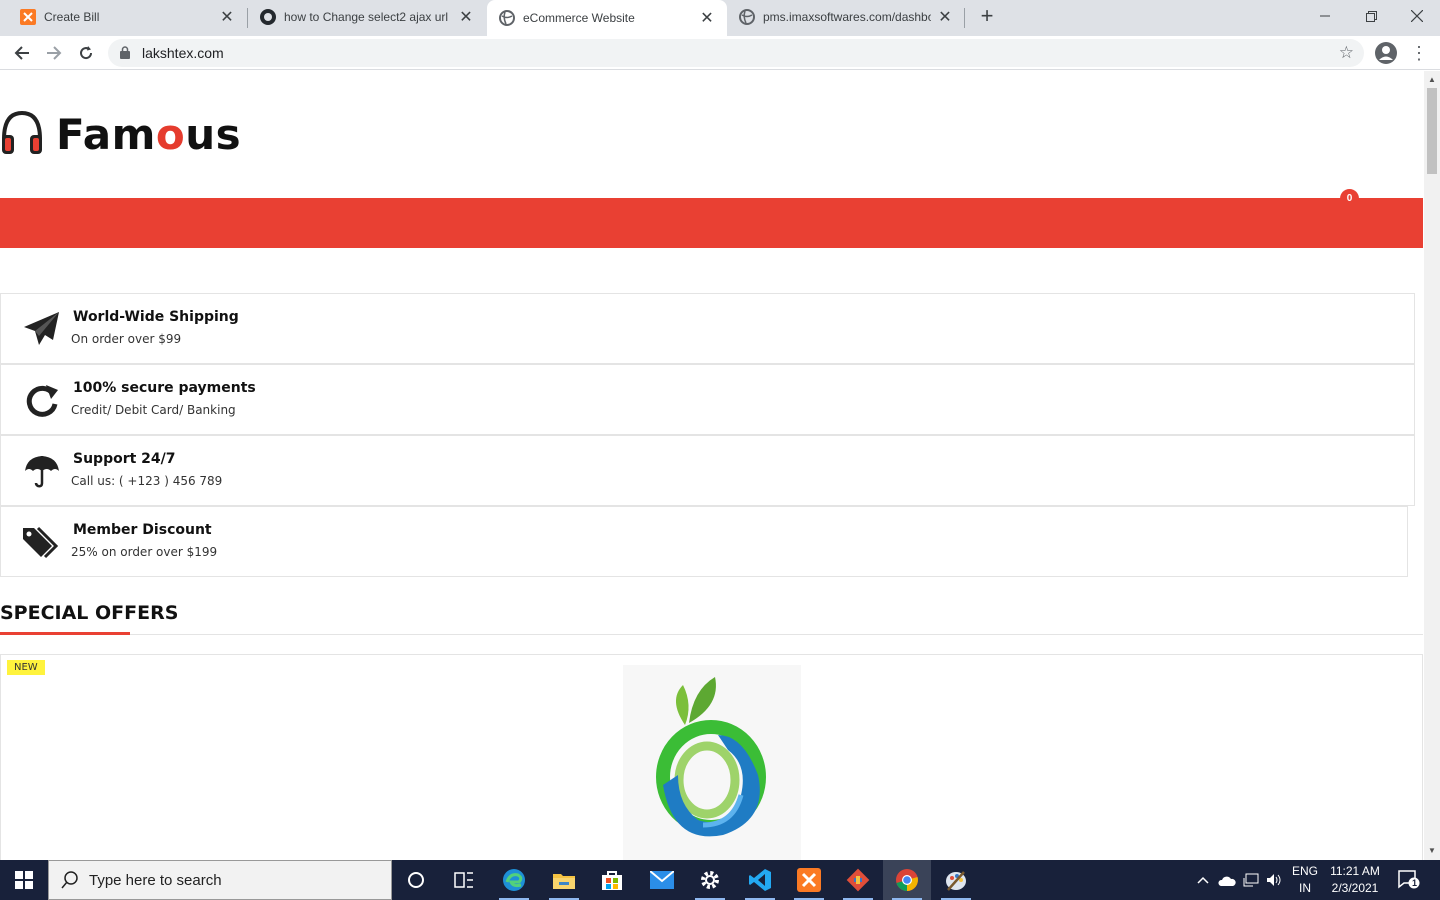 The image size is (1440, 900). Describe the element at coordinates (707, 470) in the screenshot. I see `feature-support: Support 24/7 Call us: ( +123 ) 456 789` at that location.